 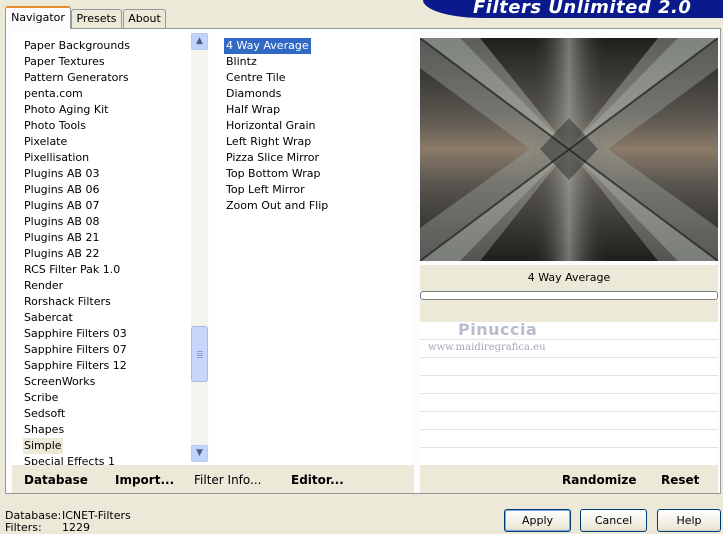 I want to click on right-toolbar: Randomize Reset, so click(x=569, y=479).